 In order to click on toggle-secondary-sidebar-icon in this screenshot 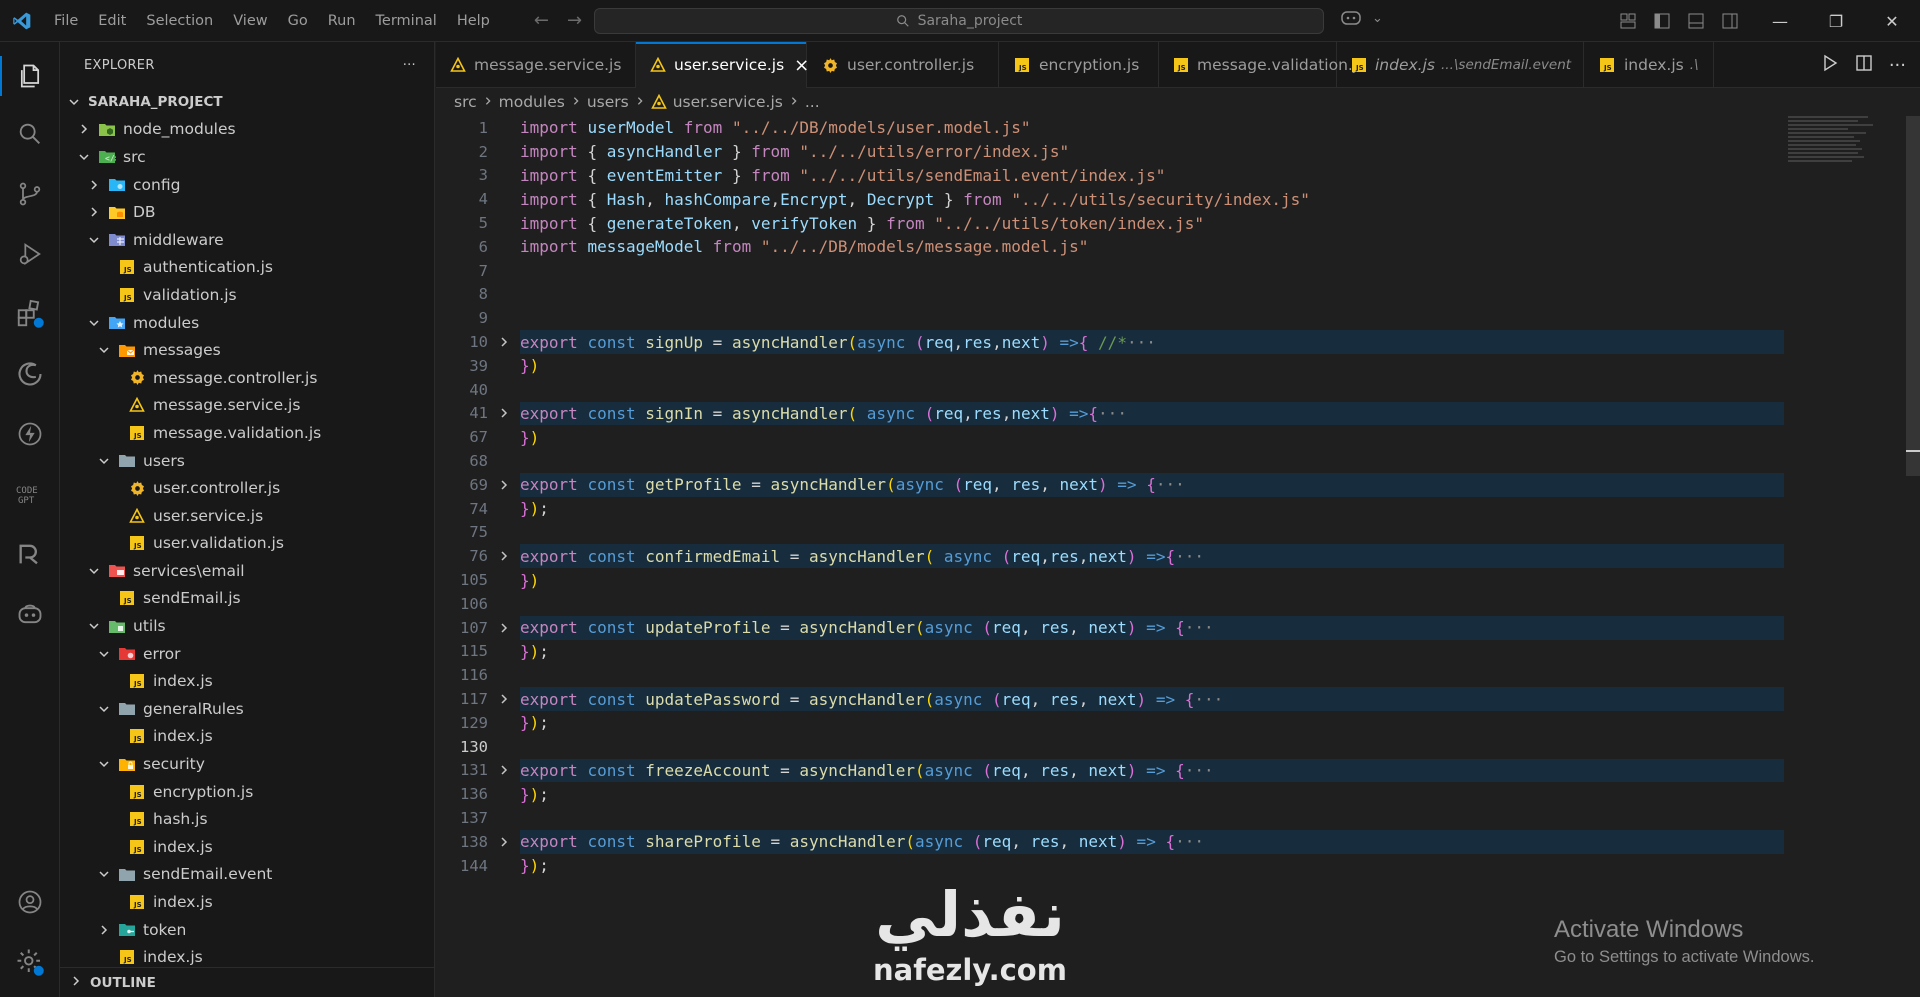, I will do `click(1730, 21)`.